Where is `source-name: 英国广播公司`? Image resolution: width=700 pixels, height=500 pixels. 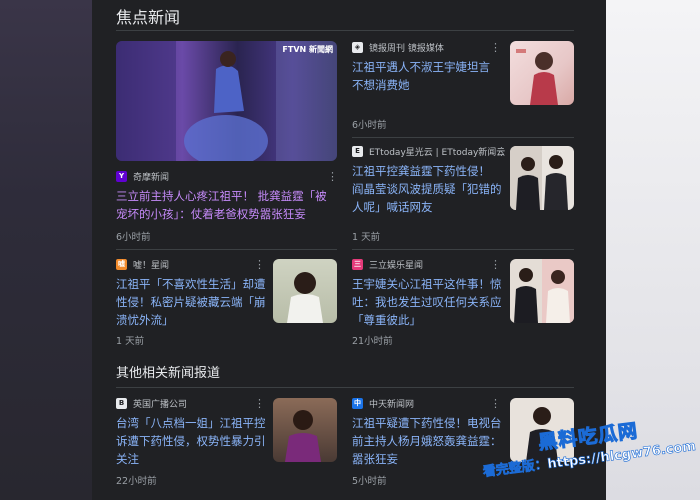
source-name: 英国广播公司 is located at coordinates (160, 404).